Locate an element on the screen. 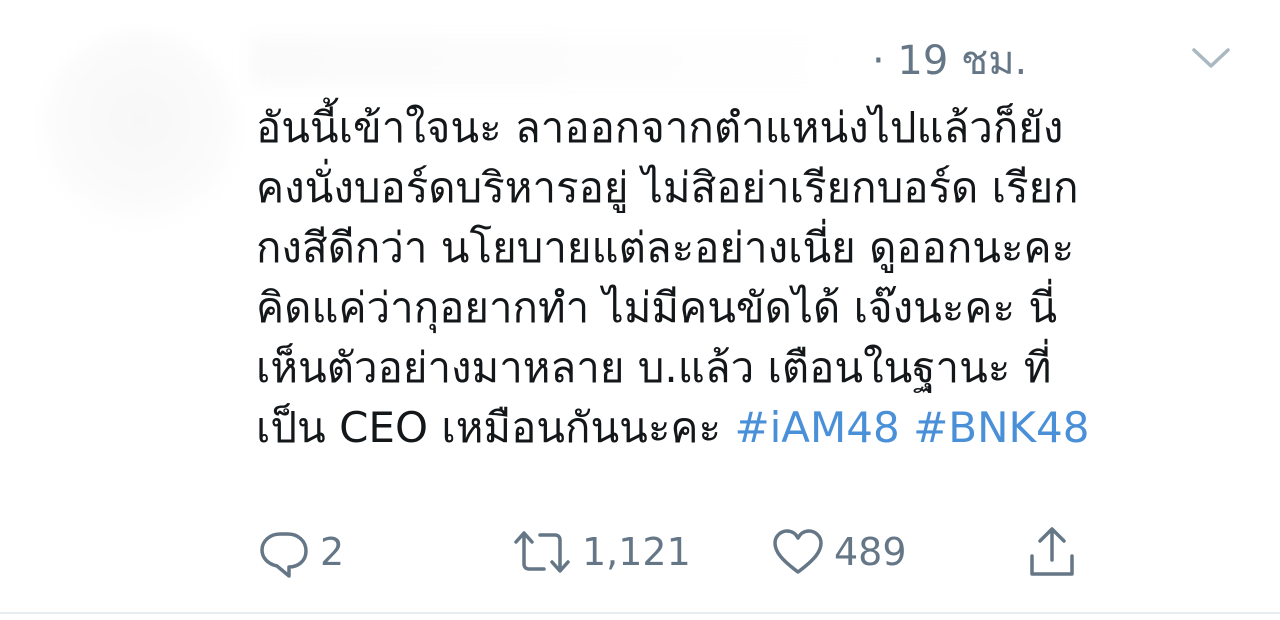 This screenshot has height=620, width=1280. share-button is located at coordinates (1052, 552).